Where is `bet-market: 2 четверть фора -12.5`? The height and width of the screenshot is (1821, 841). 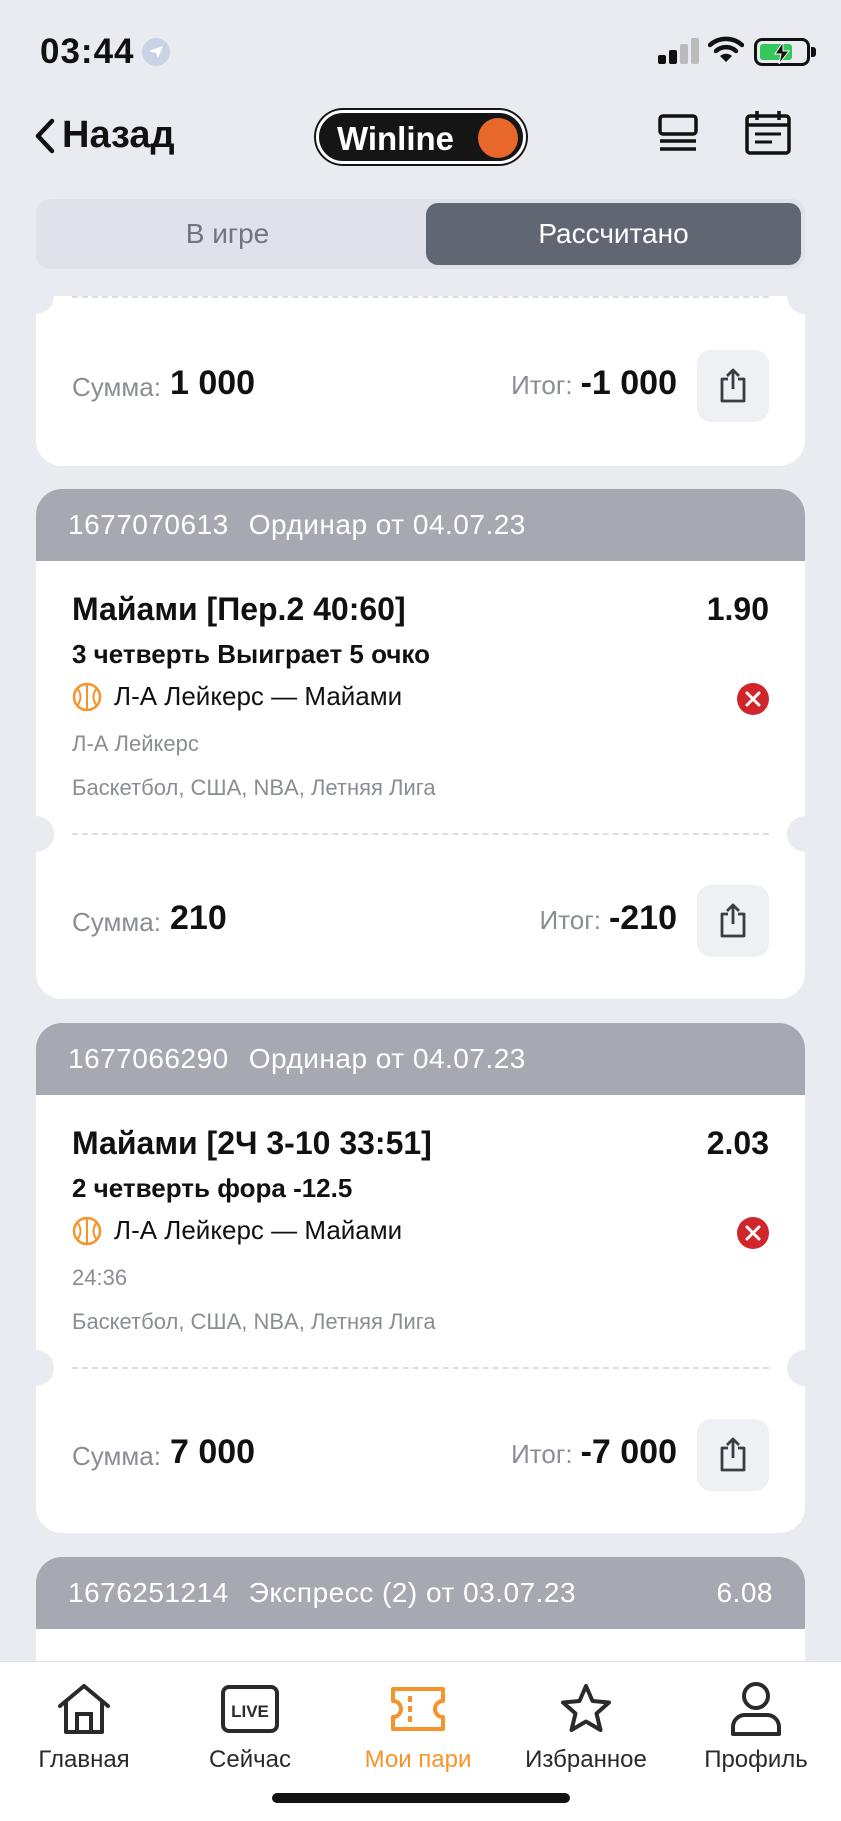 bet-market: 2 четверть фора -12.5 is located at coordinates (212, 1188).